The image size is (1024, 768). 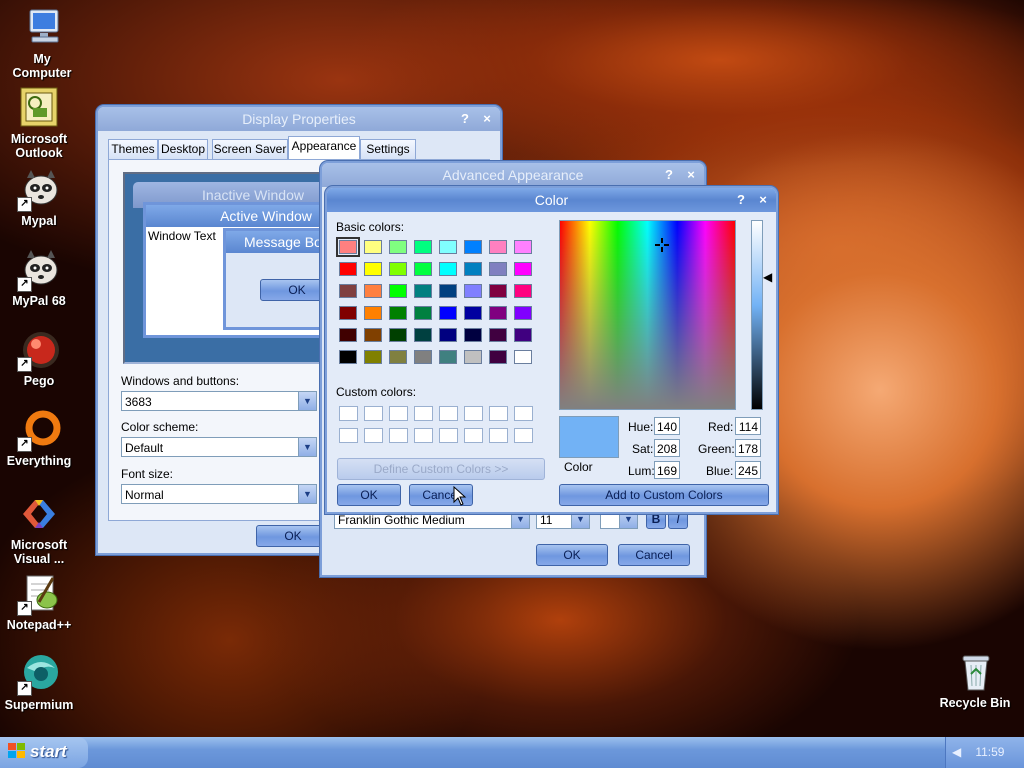 I want to click on luminance-slider, so click(x=757, y=315).